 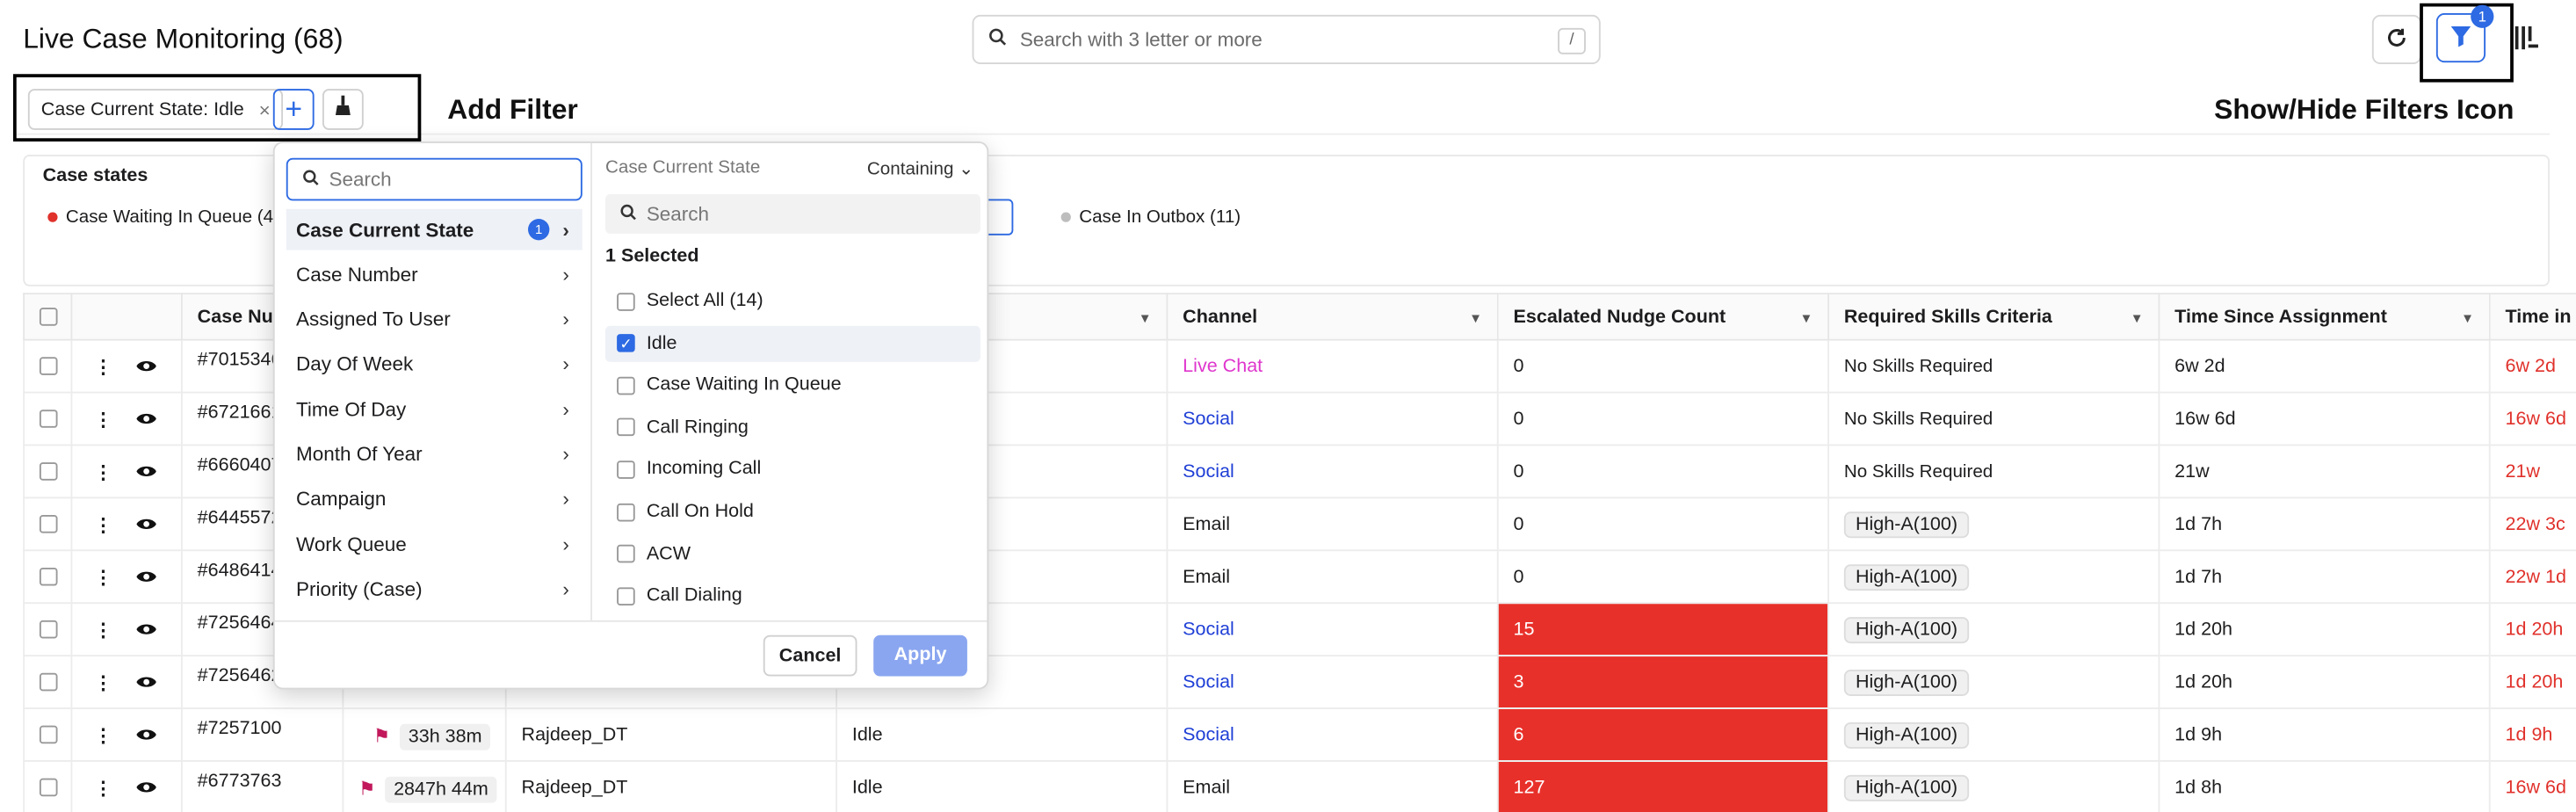 I want to click on match-mode-select: Containing ⌄, so click(x=920, y=168).